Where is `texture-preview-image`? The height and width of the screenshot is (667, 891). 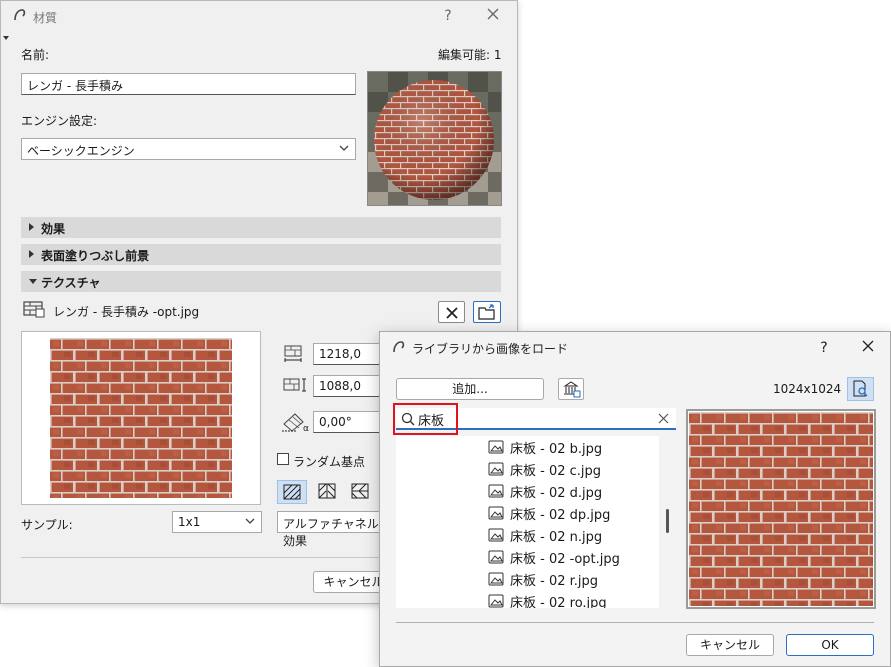
texture-preview-image is located at coordinates (141, 418).